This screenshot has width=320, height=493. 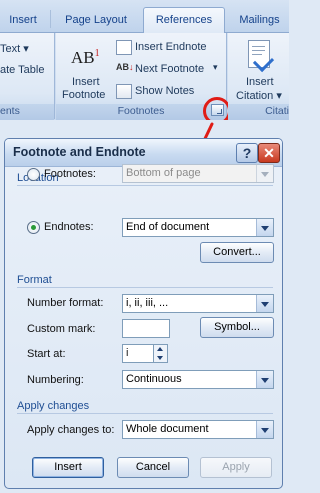 What do you see at coordinates (34, 280) in the screenshot?
I see `format-section-label: Format` at bounding box center [34, 280].